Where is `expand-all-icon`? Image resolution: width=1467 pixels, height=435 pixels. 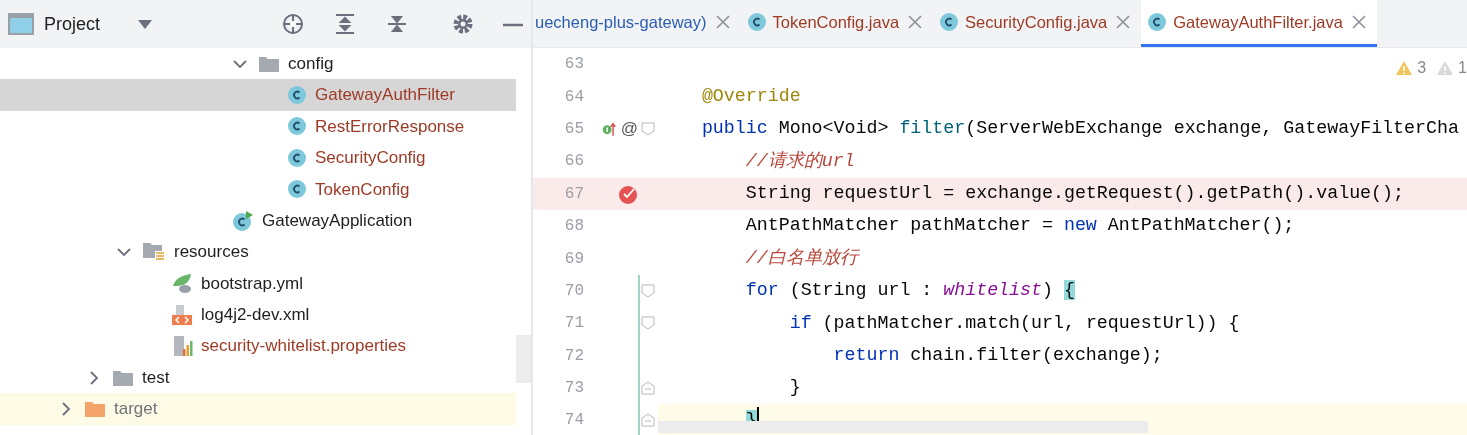
expand-all-icon is located at coordinates (345, 24).